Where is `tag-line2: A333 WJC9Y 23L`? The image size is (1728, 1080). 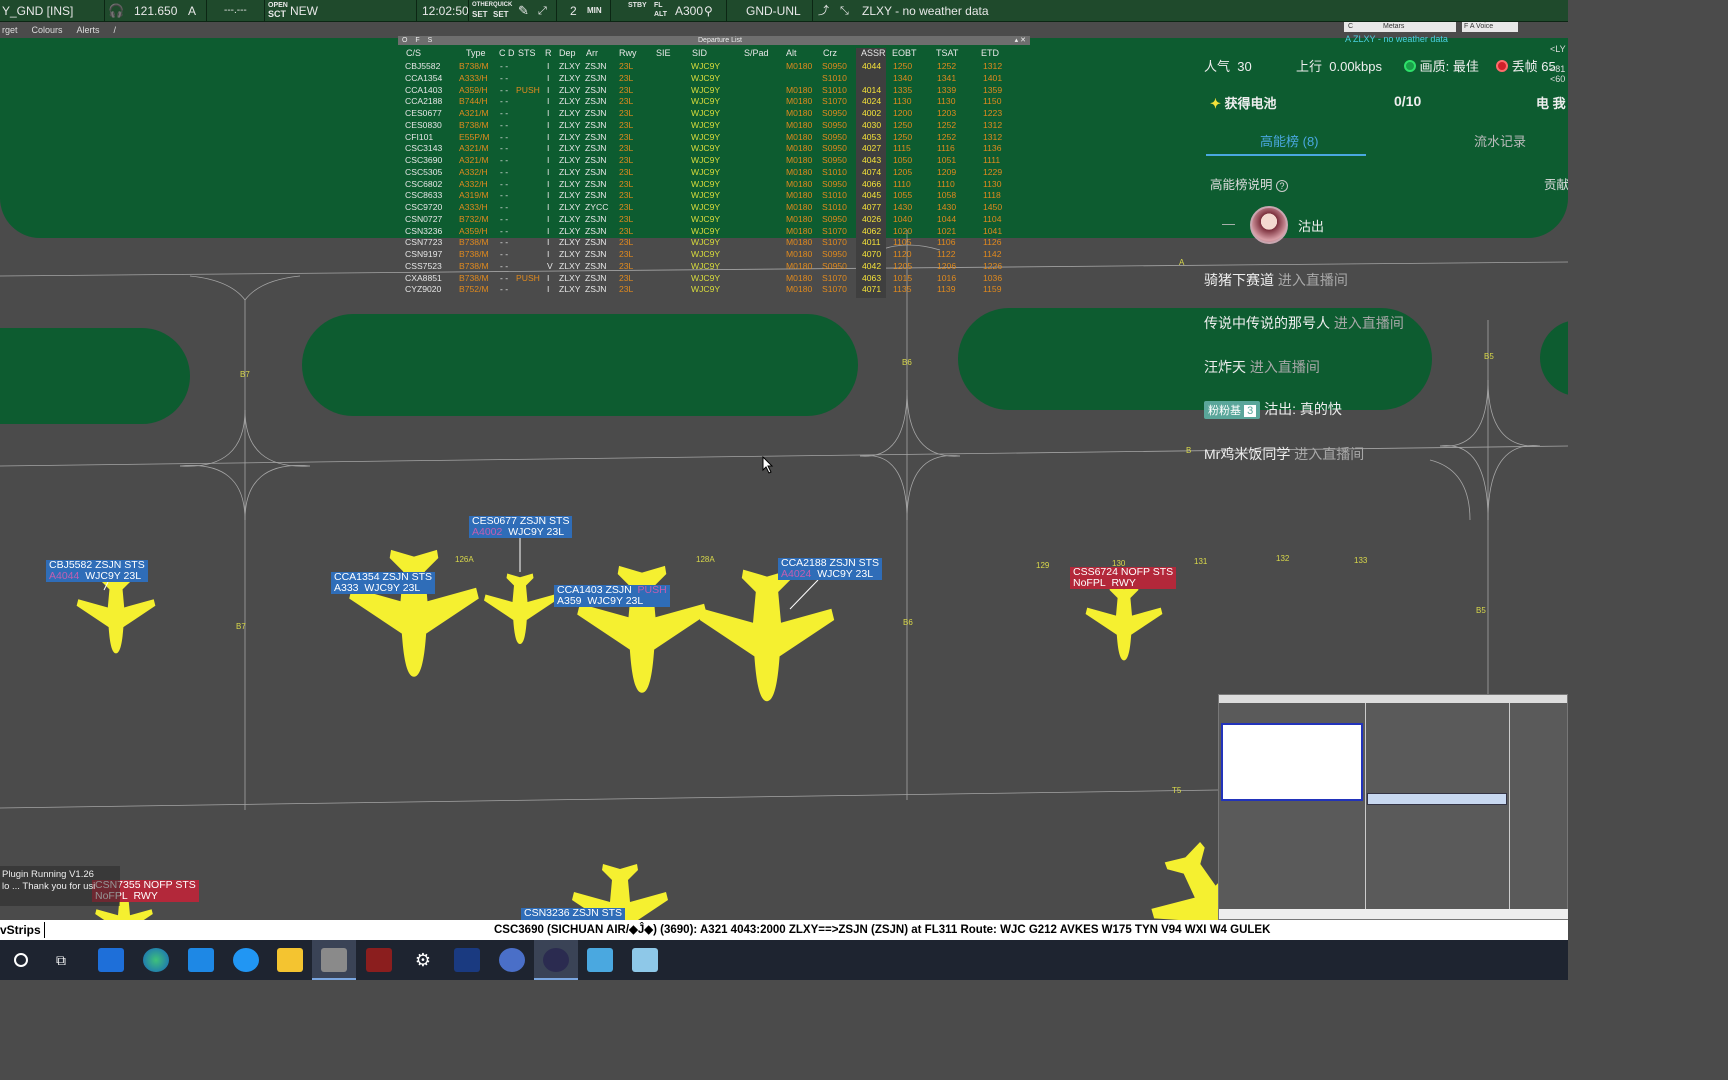
tag-line2: A333 WJC9Y 23L is located at coordinates (383, 588).